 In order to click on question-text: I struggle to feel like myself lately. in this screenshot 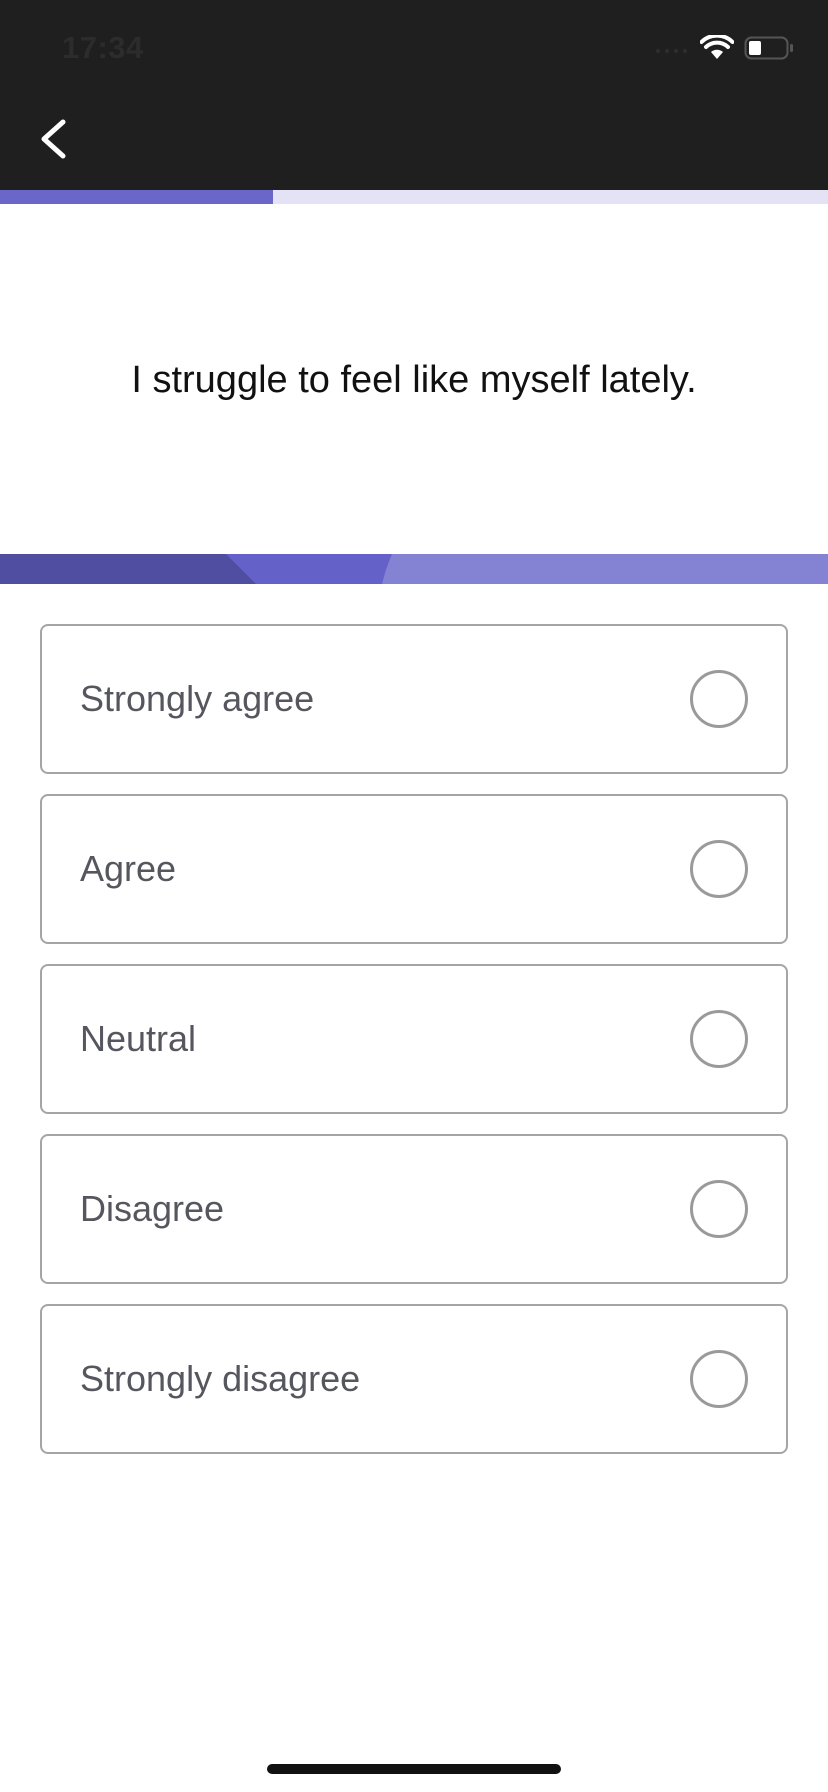, I will do `click(414, 379)`.